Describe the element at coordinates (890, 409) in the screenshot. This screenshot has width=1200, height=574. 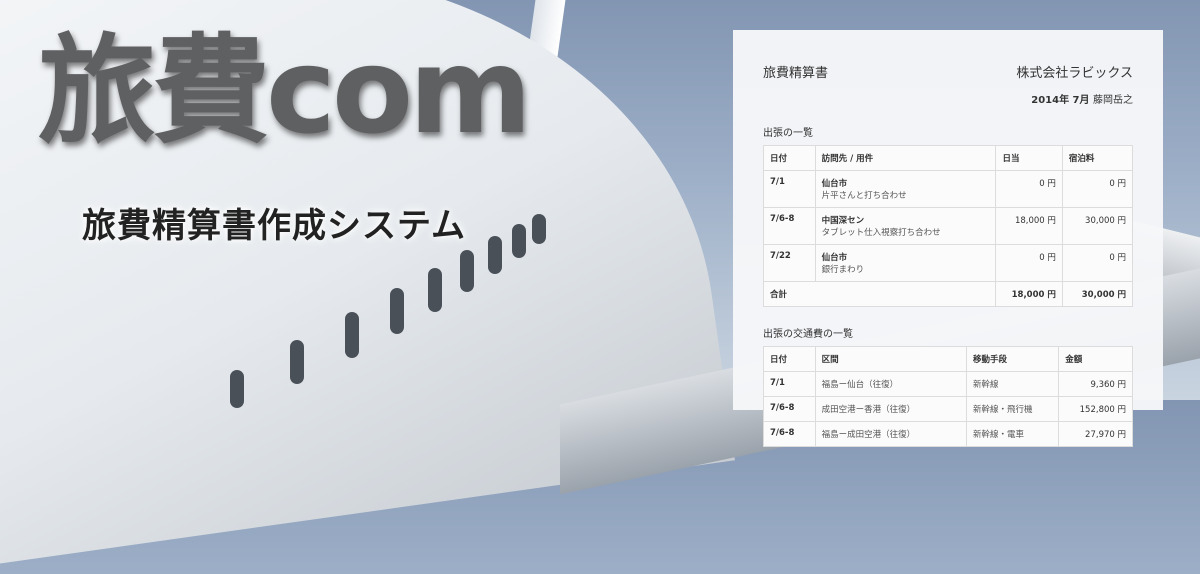
I see `route: 成田空港ー香港（往復）` at that location.